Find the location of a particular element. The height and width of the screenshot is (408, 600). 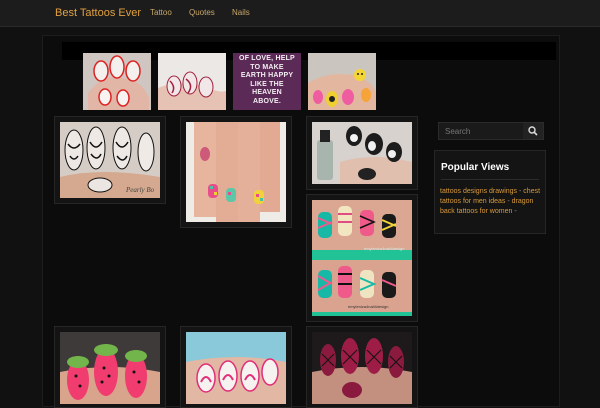

top-navbar: Best Tattoos Ever Tattoo Quotes Nails is located at coordinates (300, 13).